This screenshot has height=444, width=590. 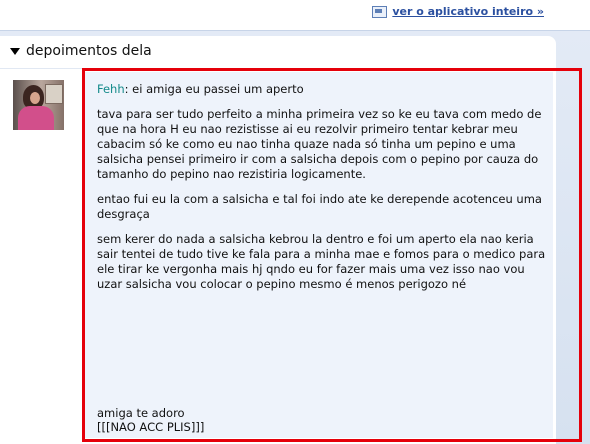 I want to click on section-title: depoimentos dela, so click(x=89, y=51).